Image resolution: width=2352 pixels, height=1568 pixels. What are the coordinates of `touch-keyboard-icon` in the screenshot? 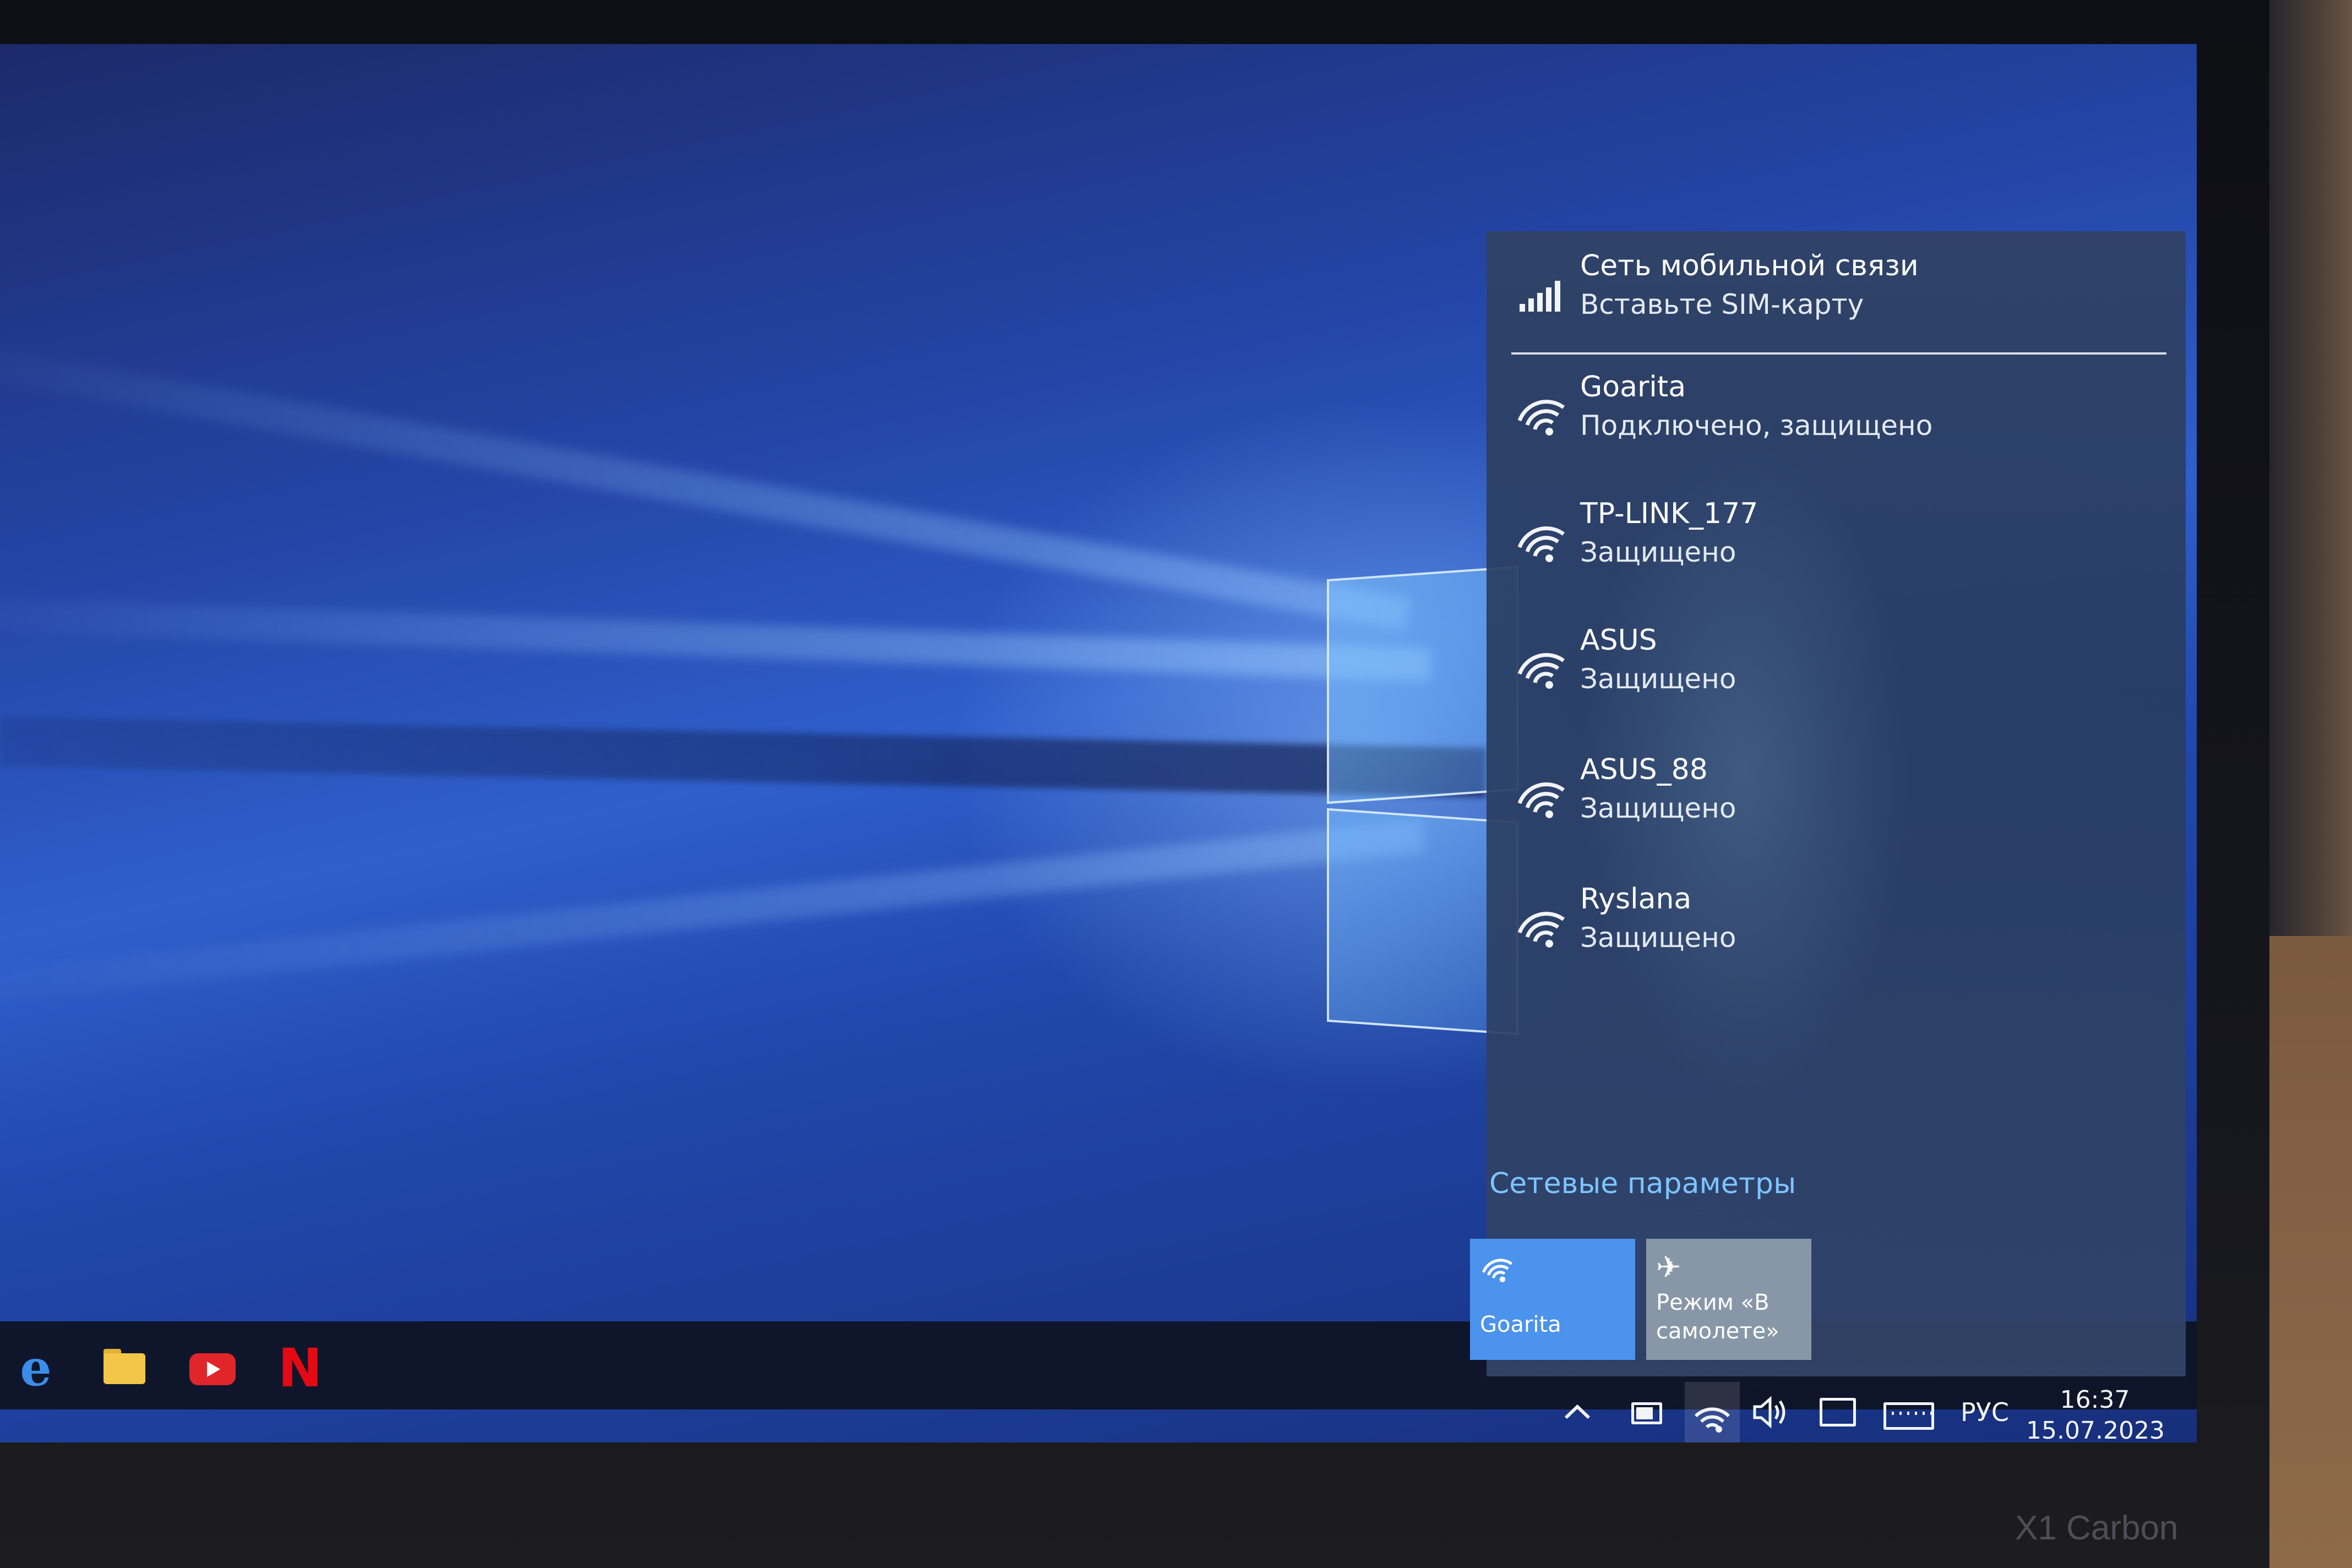 It's located at (1908, 1412).